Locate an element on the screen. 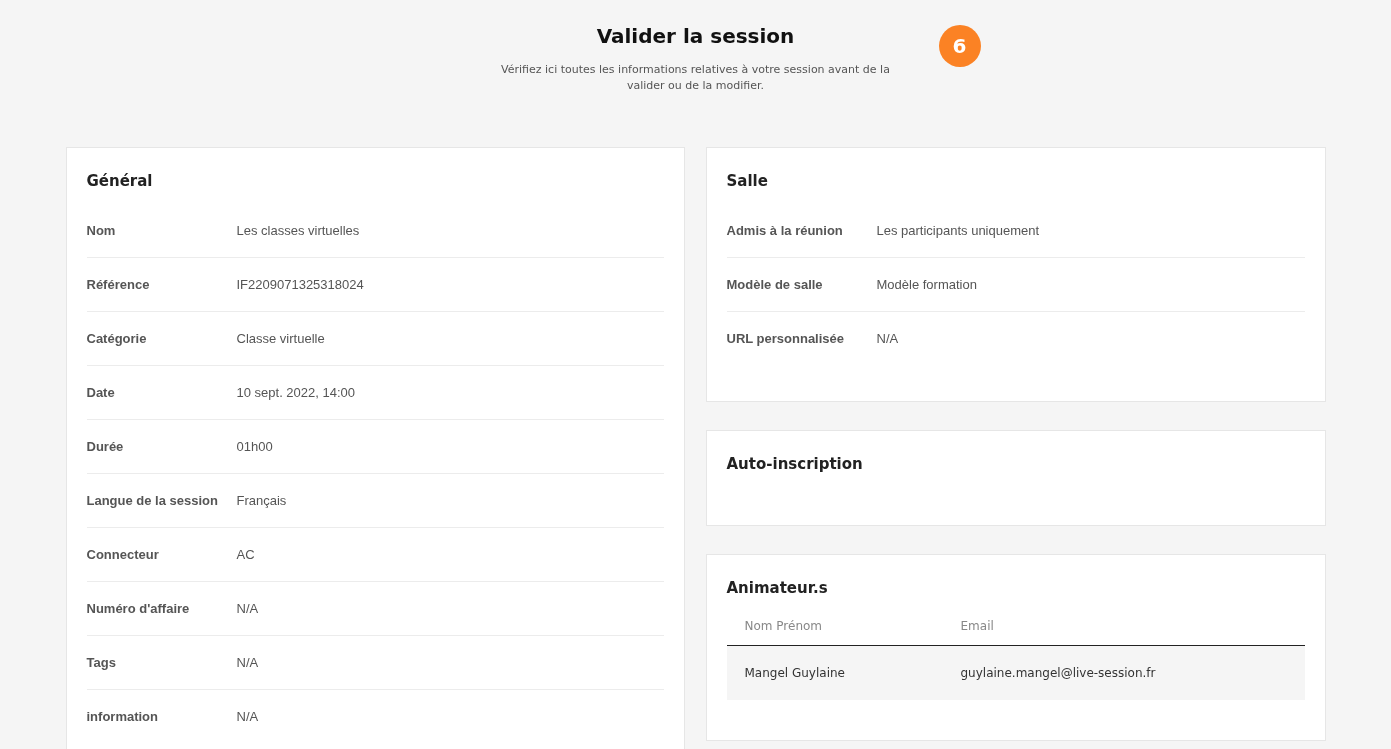  field-label: Nom is located at coordinates (101, 230).